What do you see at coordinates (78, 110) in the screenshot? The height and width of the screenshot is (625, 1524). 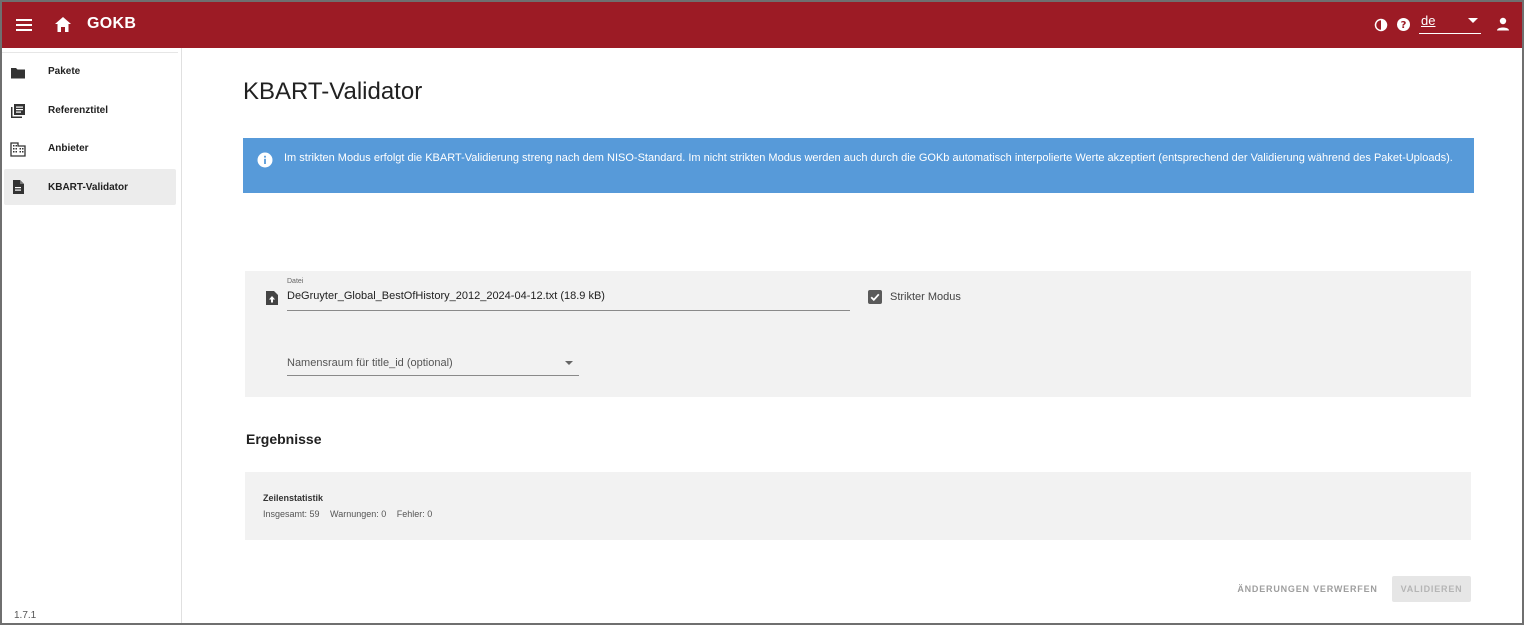 I see `sidebar-item-label: Referenztitel` at bounding box center [78, 110].